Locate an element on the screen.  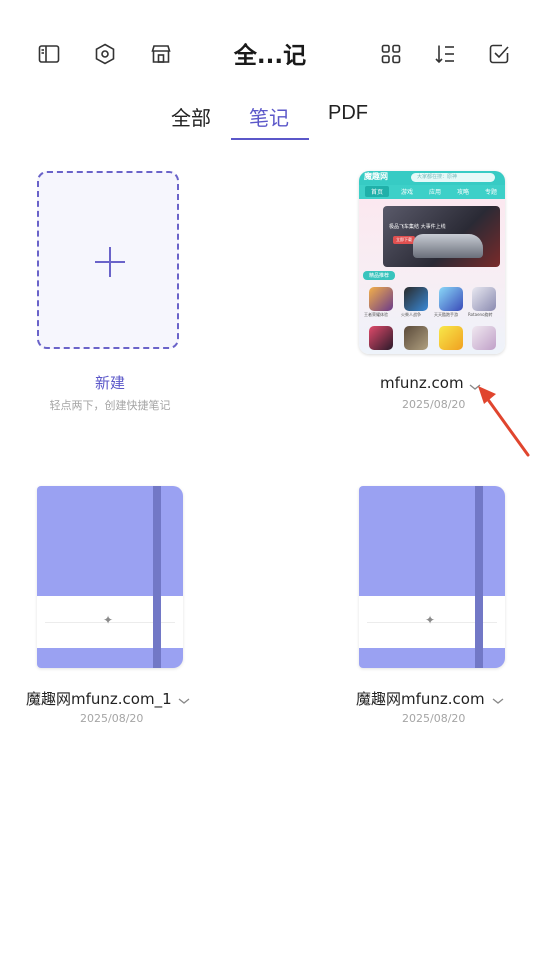
app-label: 王者荣耀体验 is located at coordinates (376, 314).